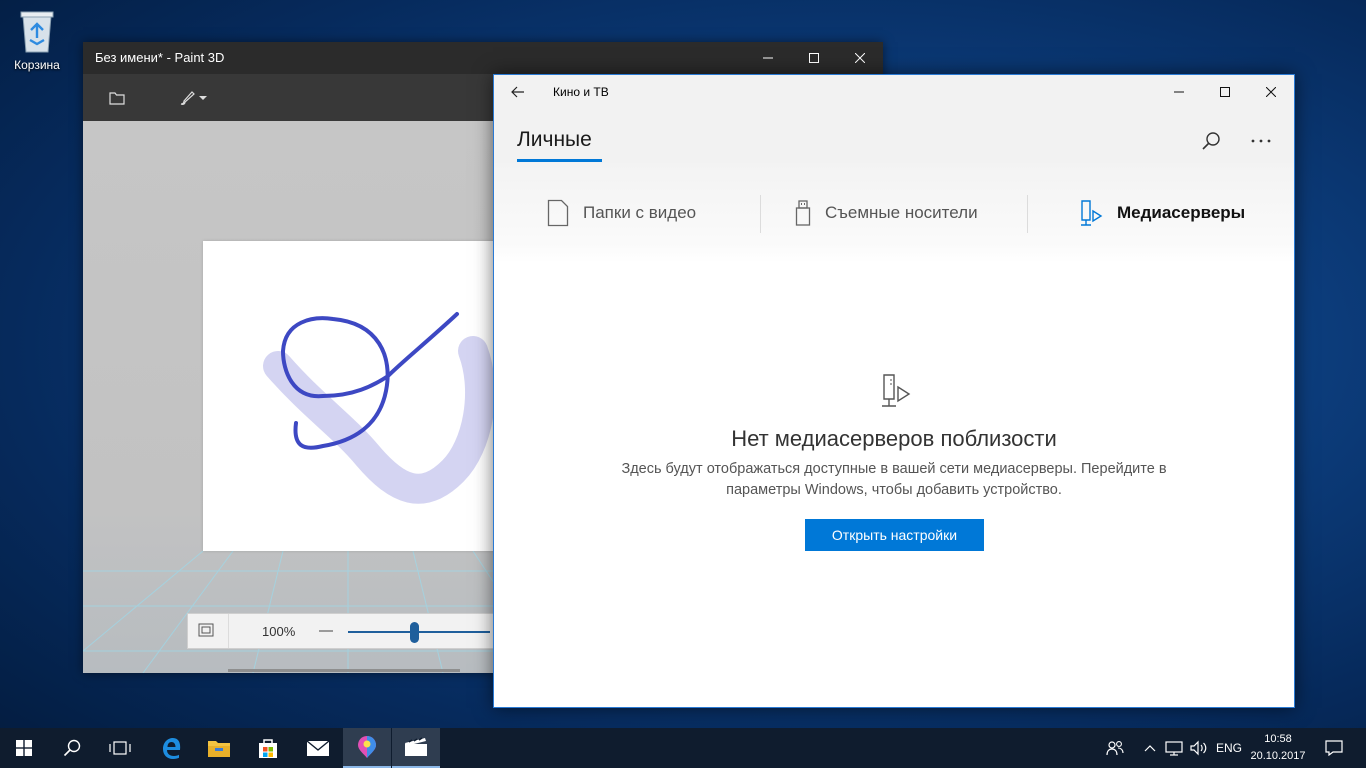  I want to click on taskbar-edge, so click(171, 748).